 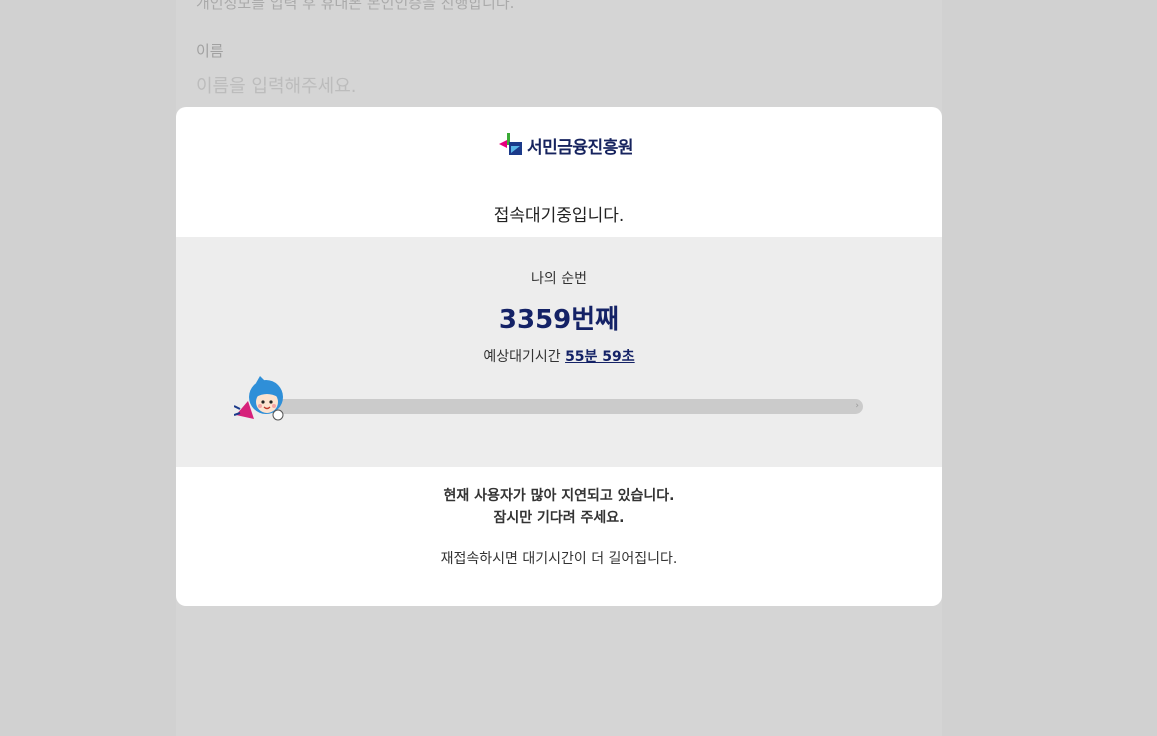 What do you see at coordinates (522, 357) in the screenshot?
I see `wait-label: 예상대기시간` at bounding box center [522, 357].